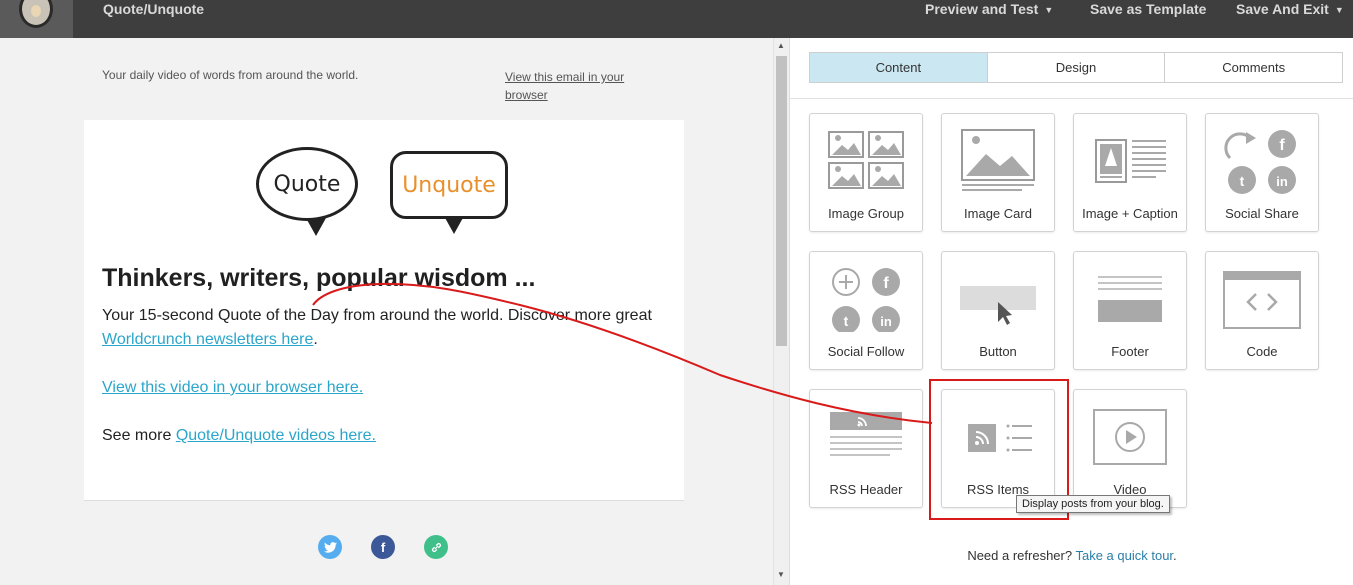  Describe the element at coordinates (1093, 504) in the screenshot. I see `rss-items-tooltip: Display posts from your blog.` at that location.